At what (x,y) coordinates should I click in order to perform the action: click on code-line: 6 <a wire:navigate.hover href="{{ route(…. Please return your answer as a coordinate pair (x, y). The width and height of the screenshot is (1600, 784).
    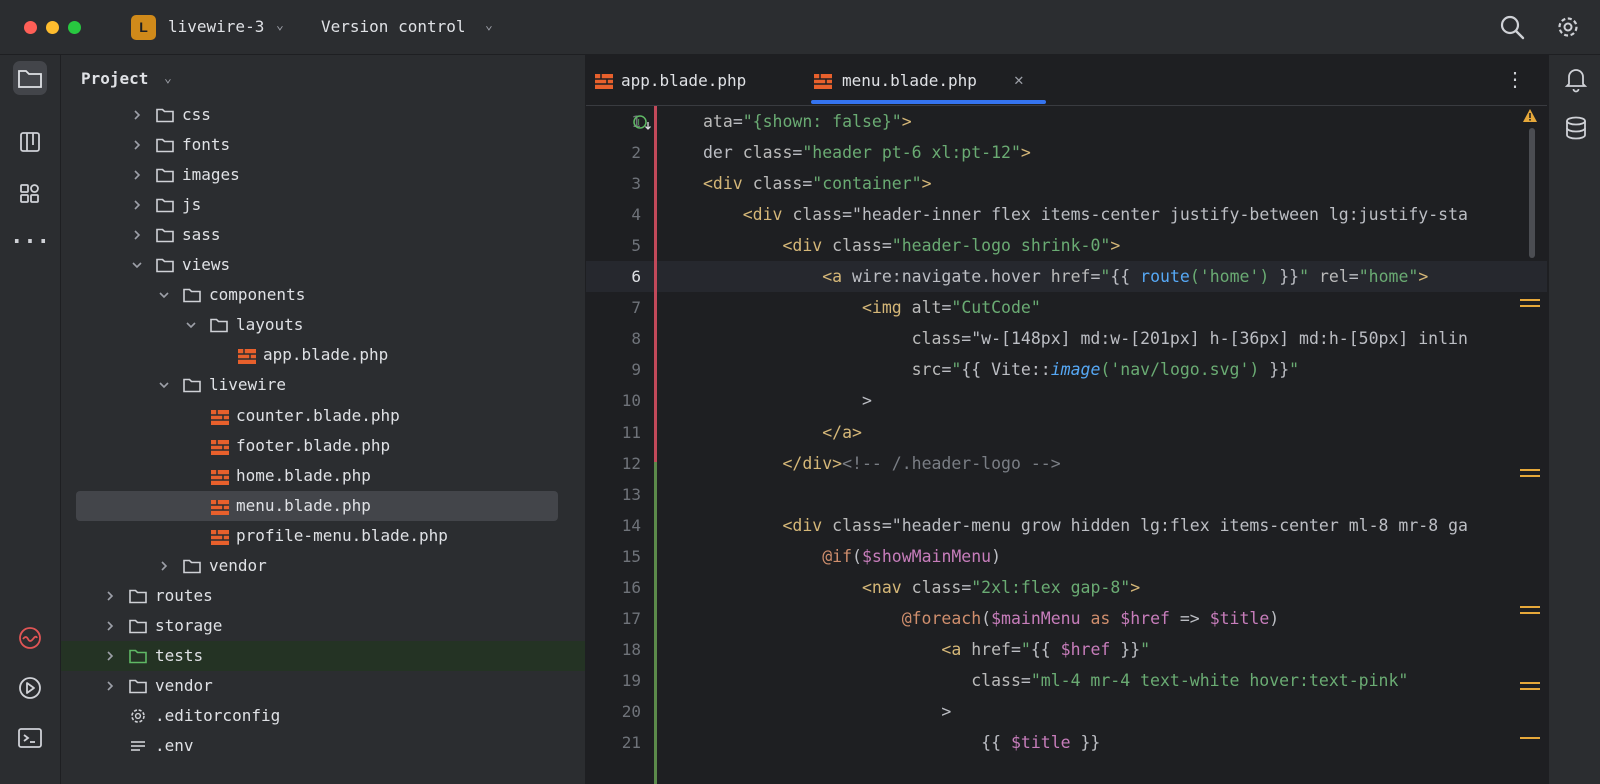
    Looking at the image, I should click on (1066, 277).